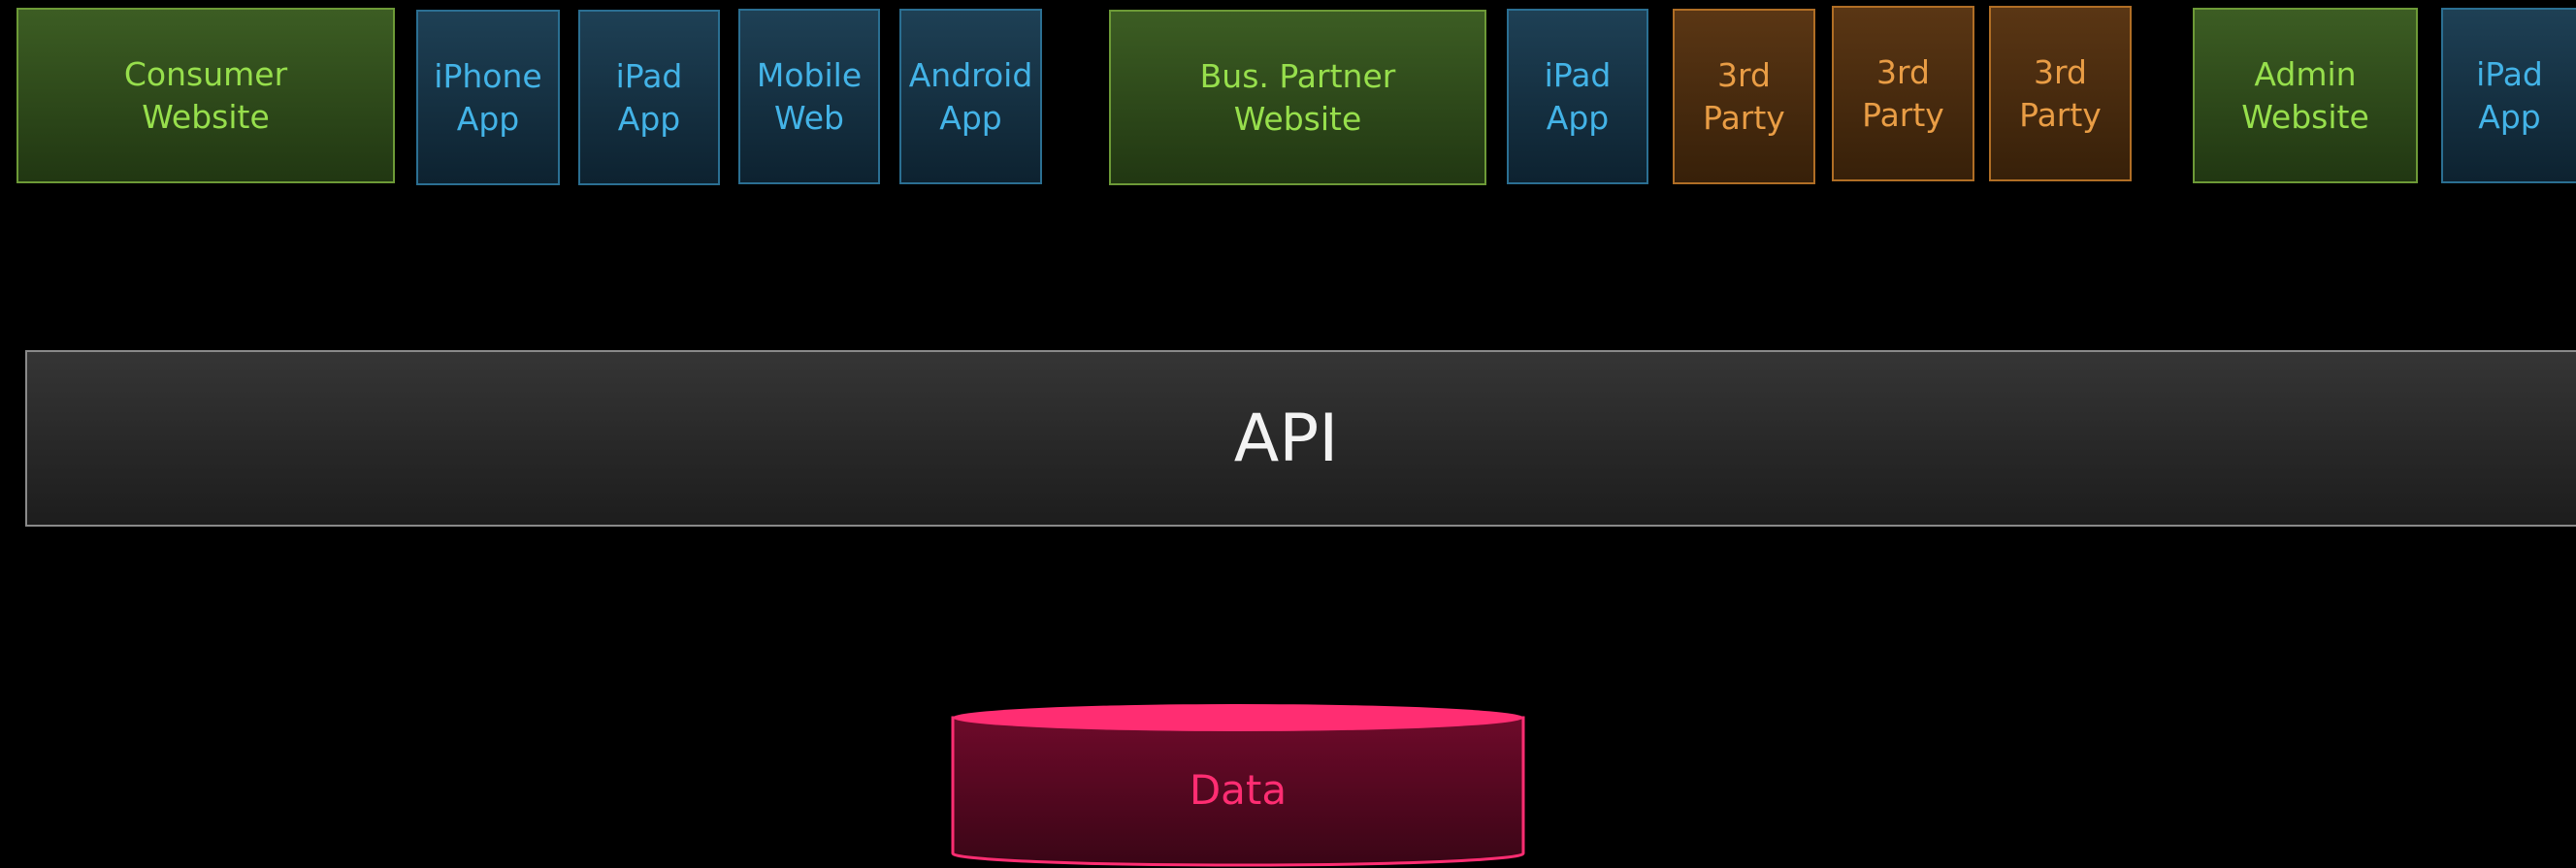  I want to click on consumer-website-box: Consumer Website, so click(205, 95).